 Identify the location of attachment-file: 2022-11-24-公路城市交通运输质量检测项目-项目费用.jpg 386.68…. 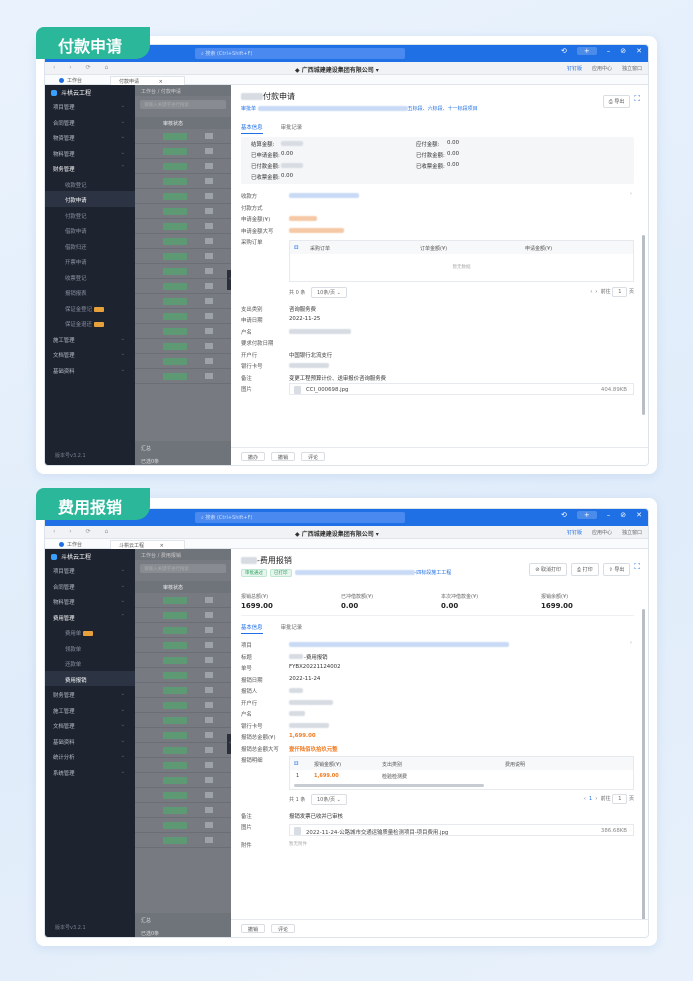
(461, 830).